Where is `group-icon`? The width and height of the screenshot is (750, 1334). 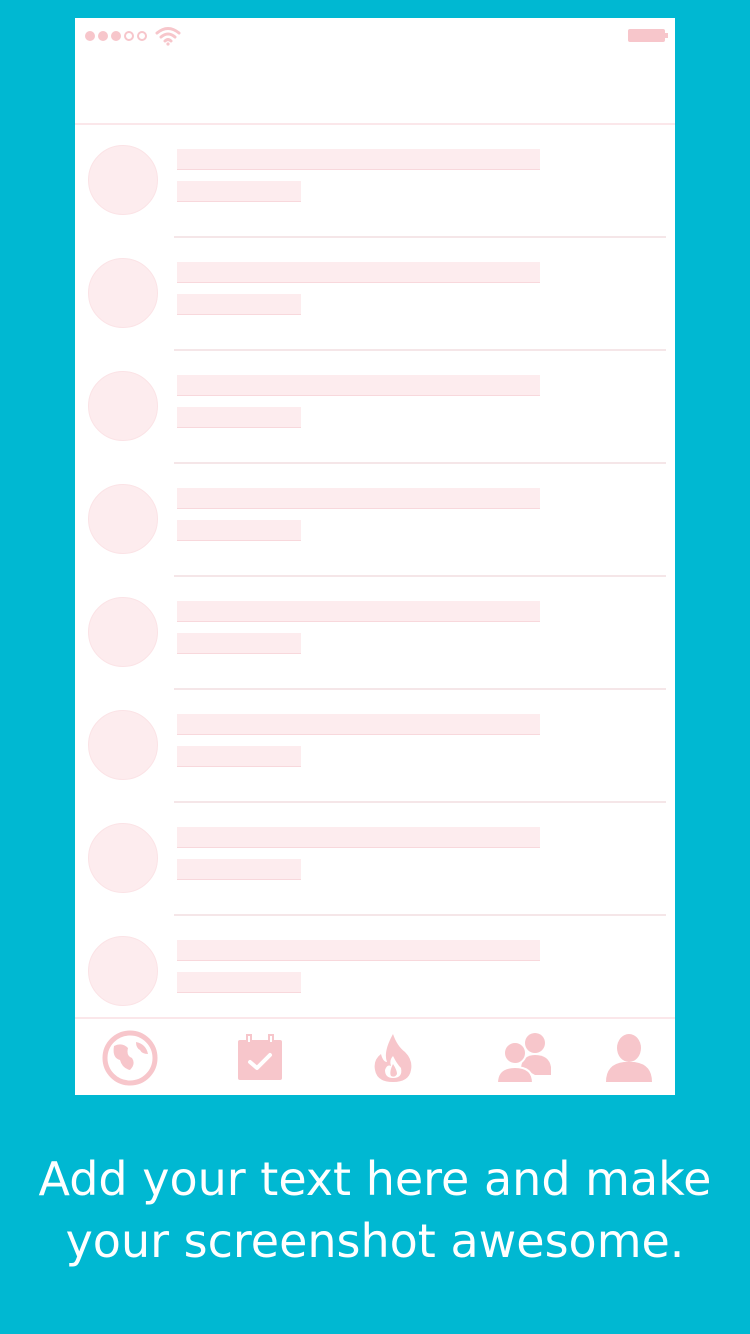 group-icon is located at coordinates (523, 1058).